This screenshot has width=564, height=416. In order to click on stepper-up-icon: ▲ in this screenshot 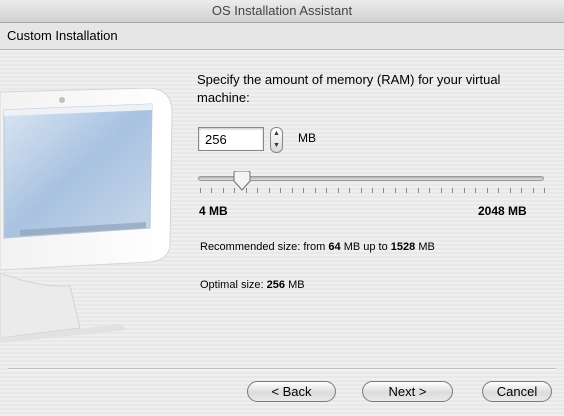, I will do `click(276, 134)`.